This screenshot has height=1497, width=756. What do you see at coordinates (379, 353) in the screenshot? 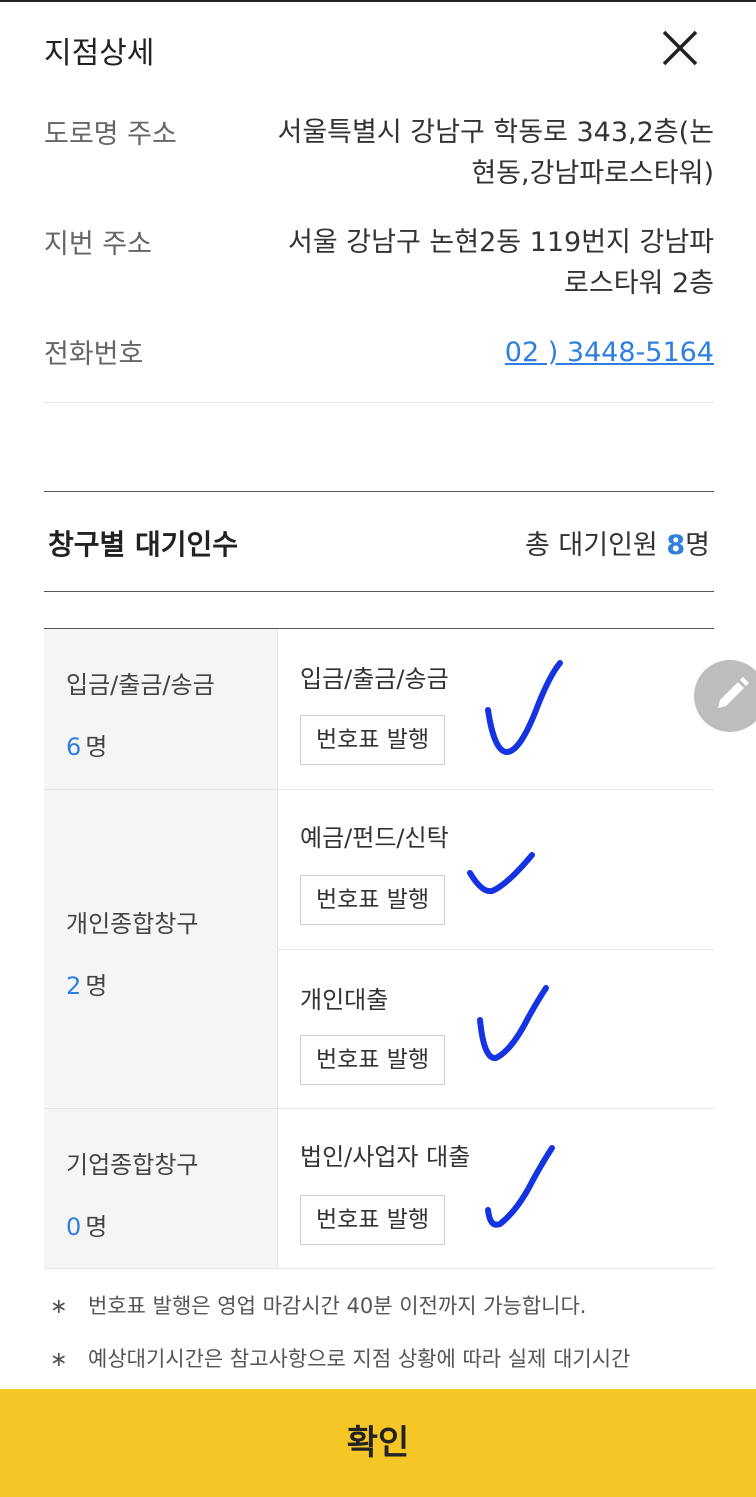
I see `phone-row: 전화번호 02 ) 3448-5164` at bounding box center [379, 353].